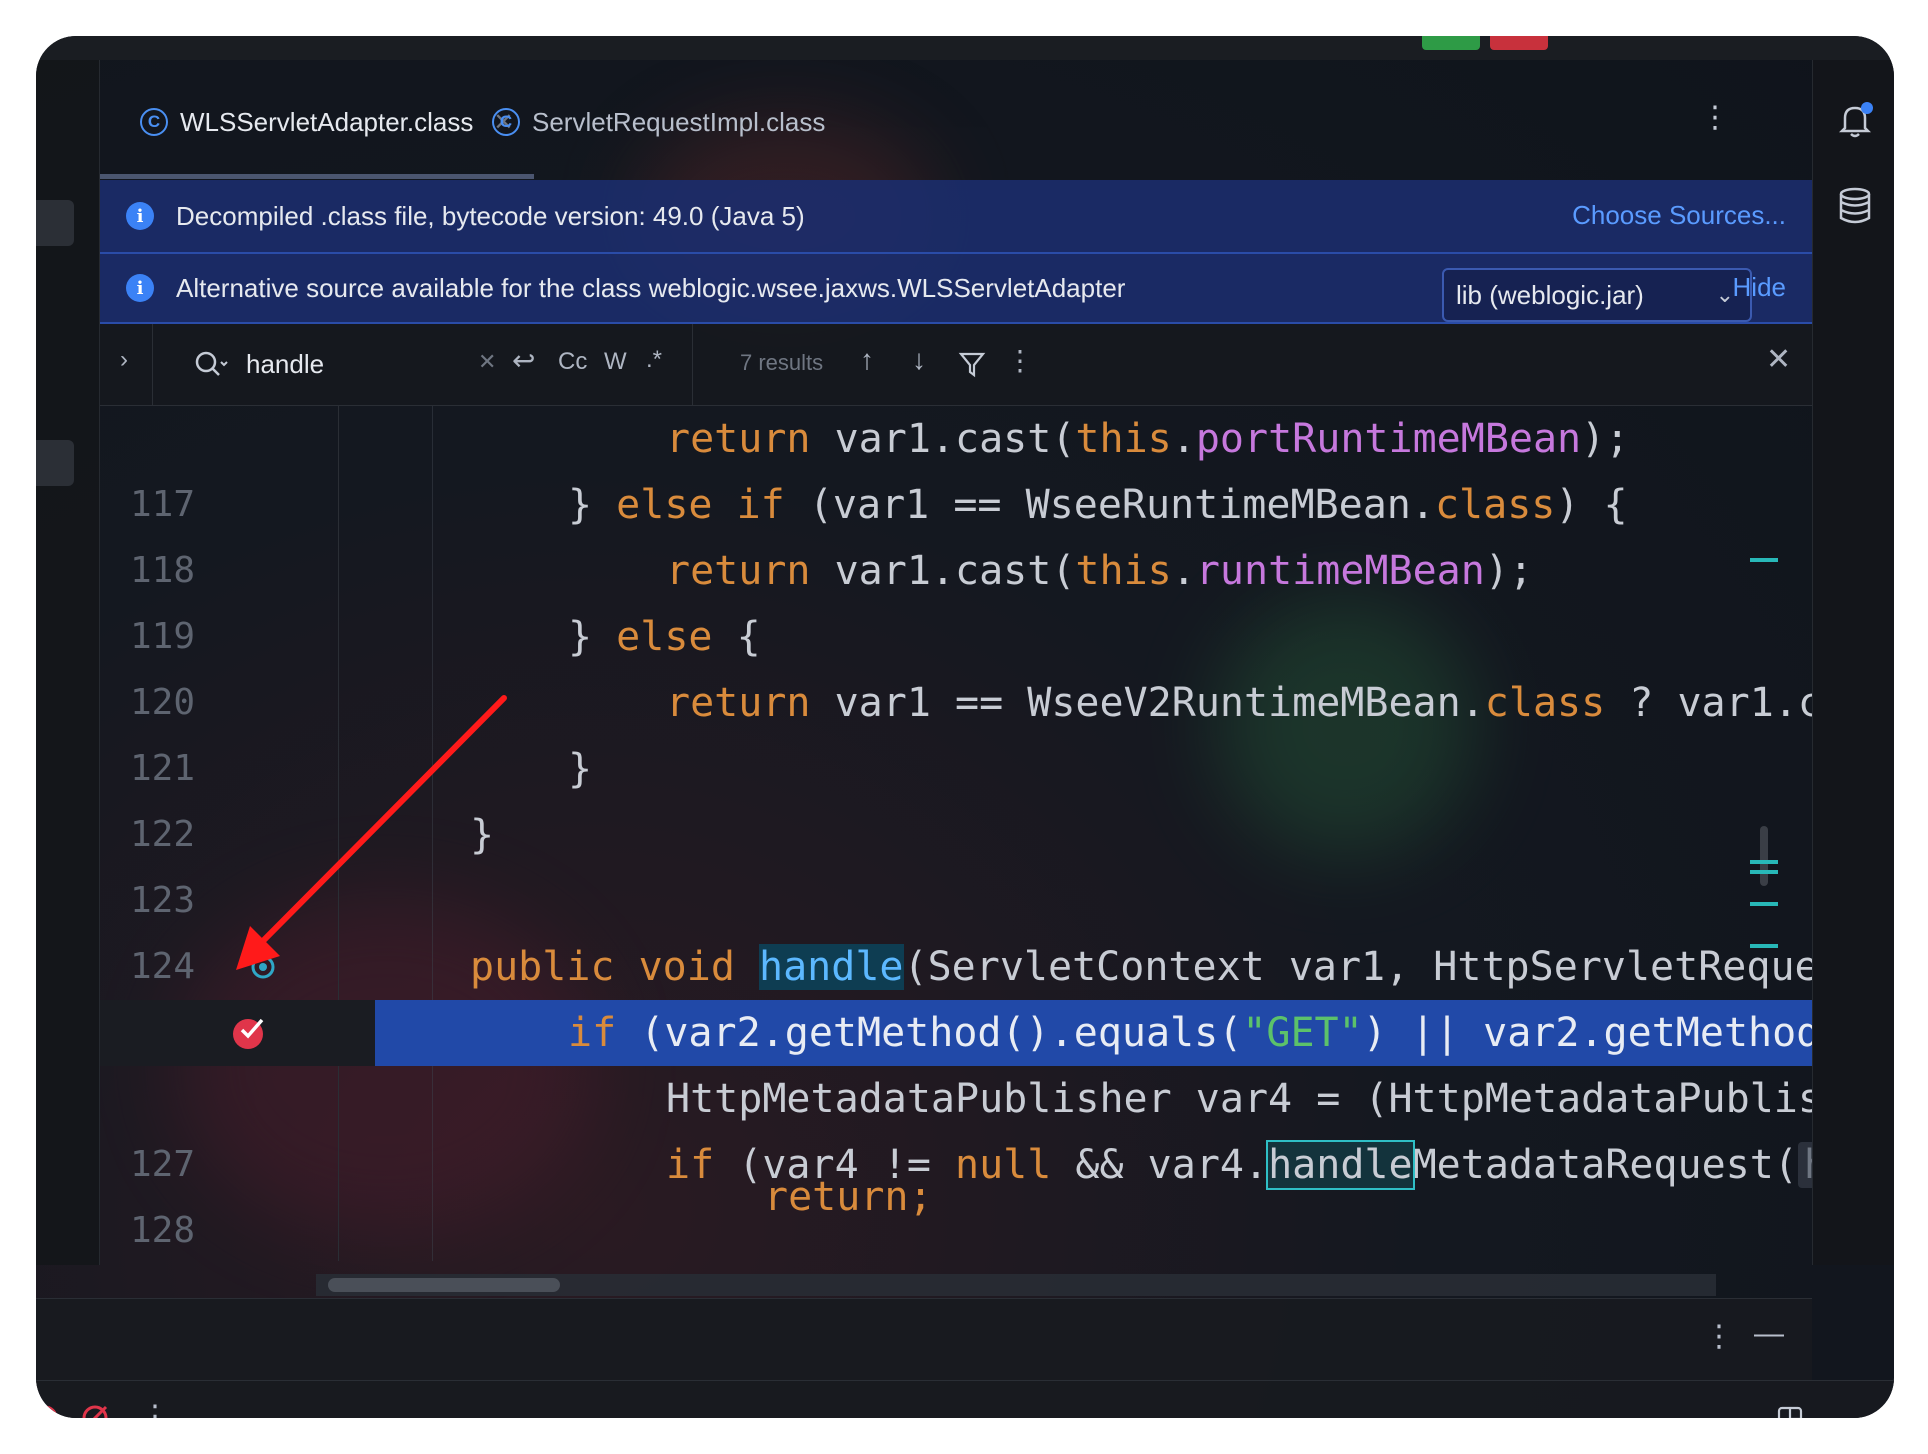 This screenshot has height=1454, width=1928. I want to click on horizontal-scroll-thumb, so click(444, 1285).